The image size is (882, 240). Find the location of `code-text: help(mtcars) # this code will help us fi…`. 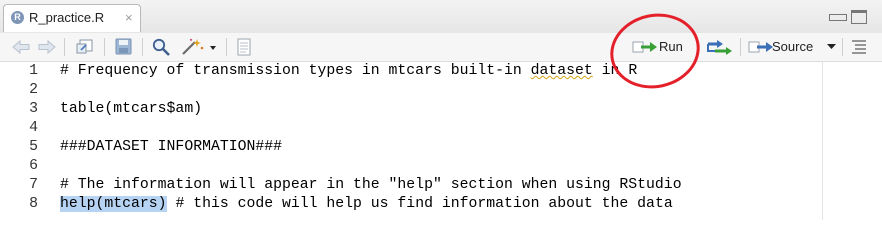

code-text: help(mtcars) # this code will help us fi… is located at coordinates (366, 204).